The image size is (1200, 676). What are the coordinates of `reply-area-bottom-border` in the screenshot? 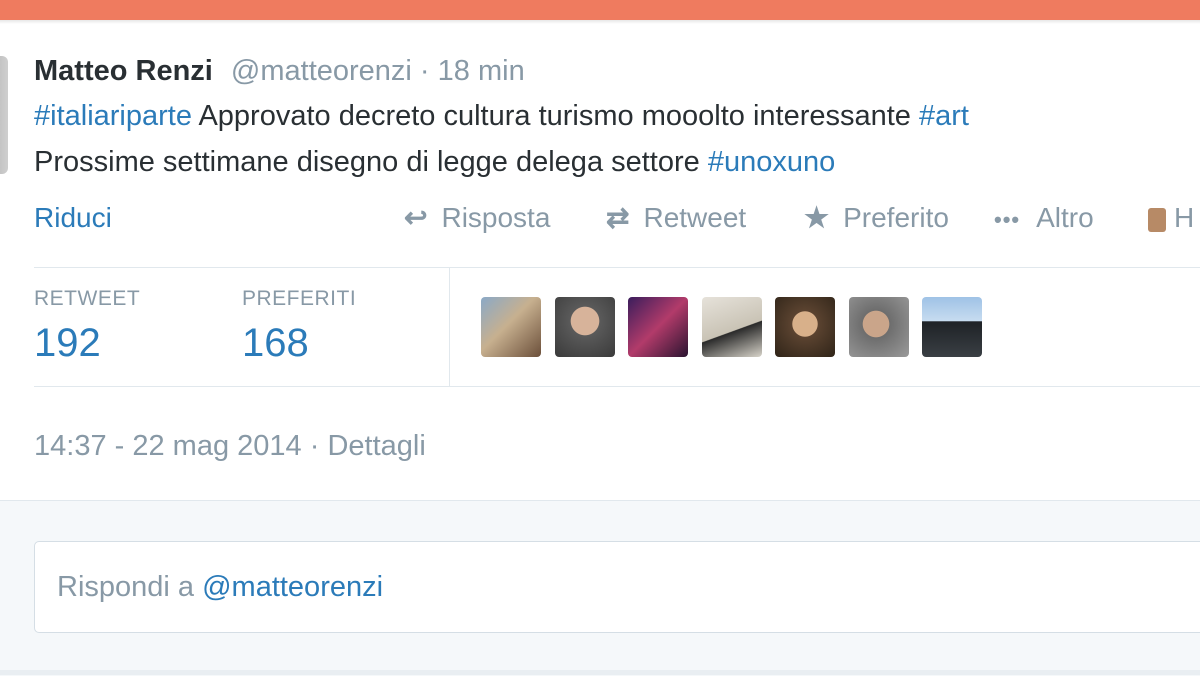 It's located at (600, 672).